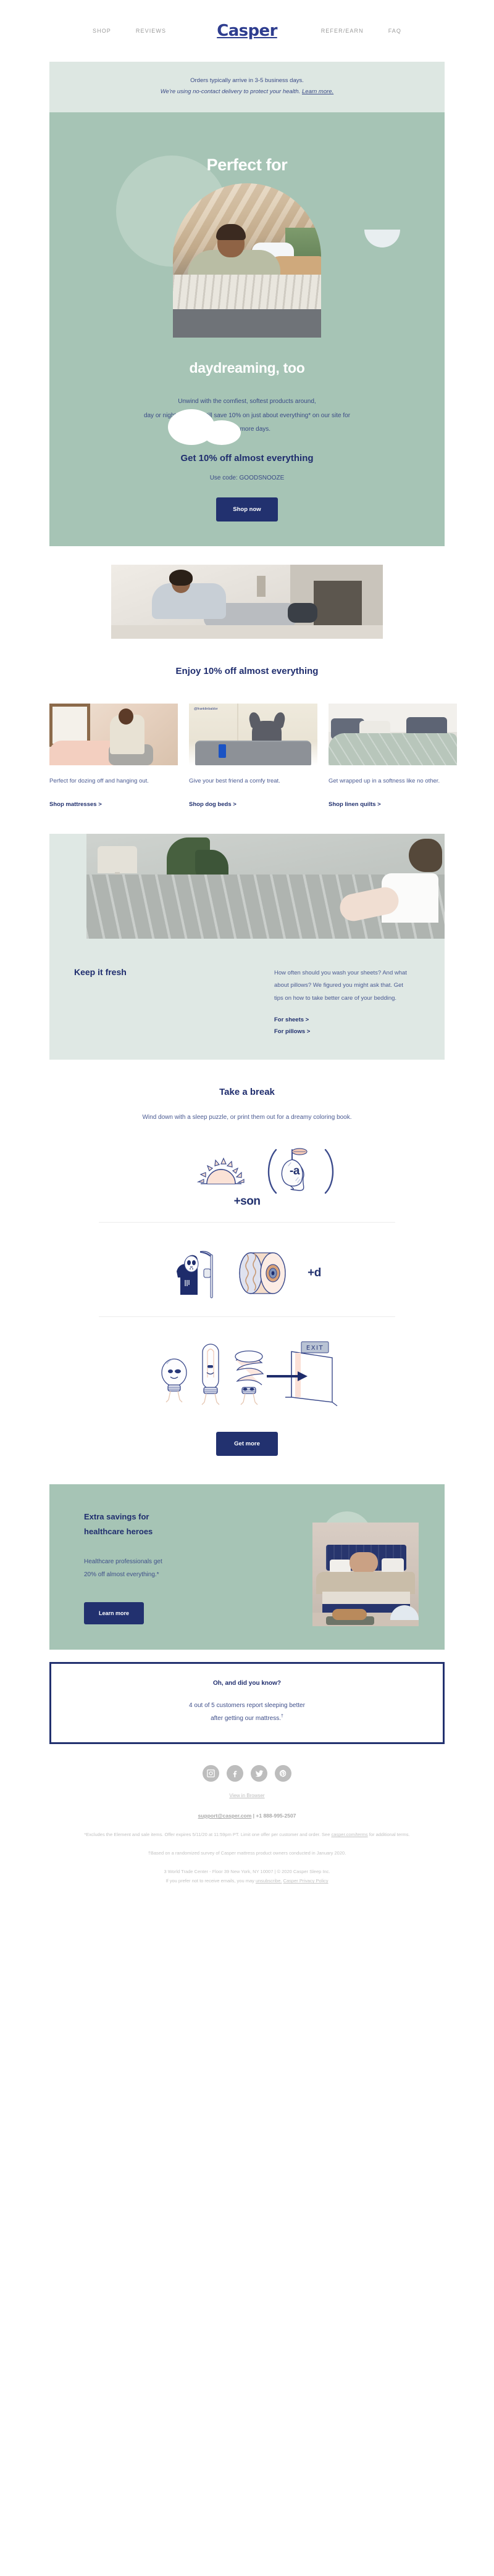 The image size is (494, 2576). I want to click on support-email-link: support@casper.com, so click(225, 1816).